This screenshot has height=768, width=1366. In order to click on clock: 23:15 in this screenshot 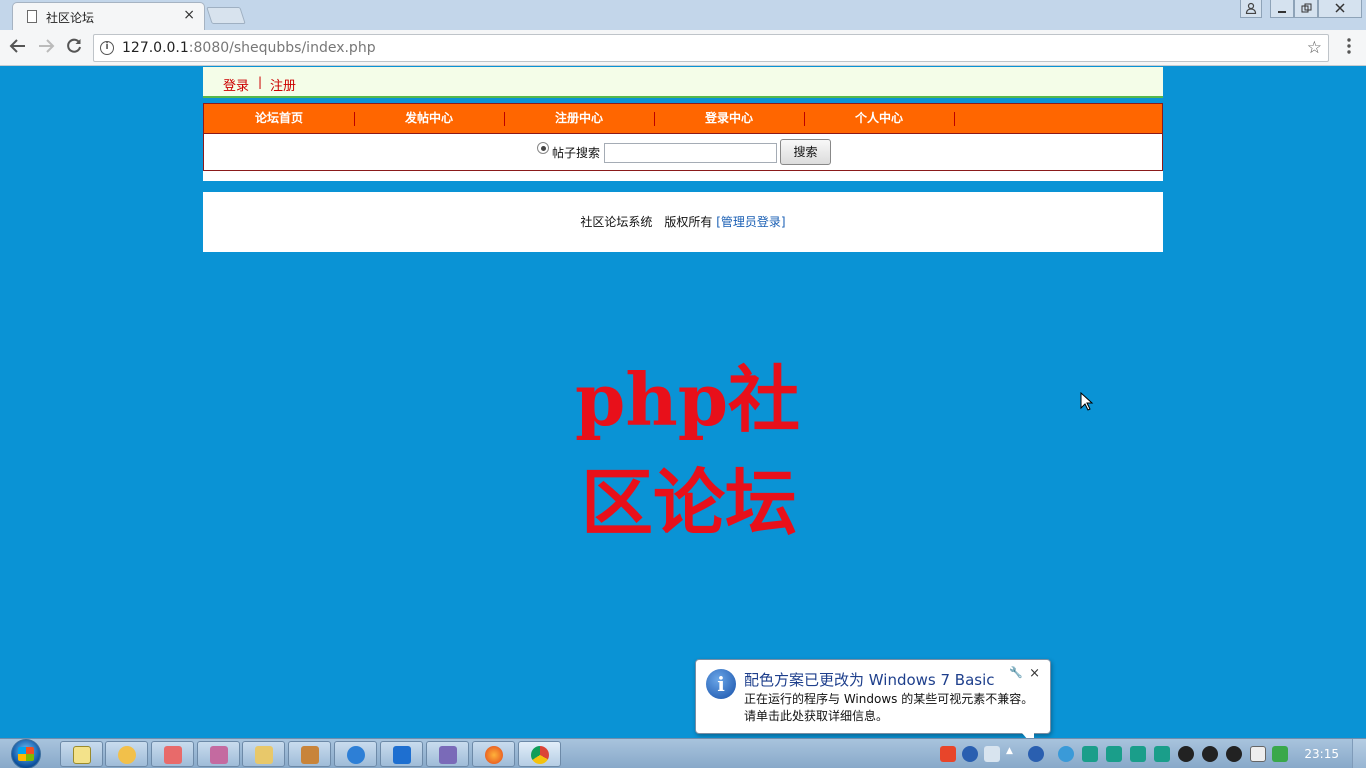, I will do `click(1321, 754)`.